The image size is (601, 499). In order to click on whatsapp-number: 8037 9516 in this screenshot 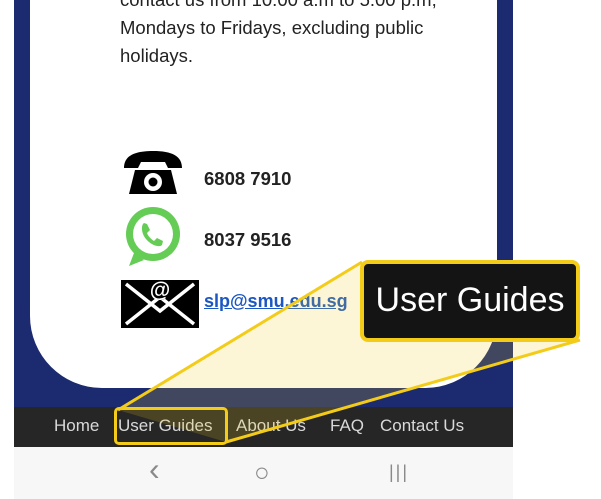, I will do `click(248, 239)`.